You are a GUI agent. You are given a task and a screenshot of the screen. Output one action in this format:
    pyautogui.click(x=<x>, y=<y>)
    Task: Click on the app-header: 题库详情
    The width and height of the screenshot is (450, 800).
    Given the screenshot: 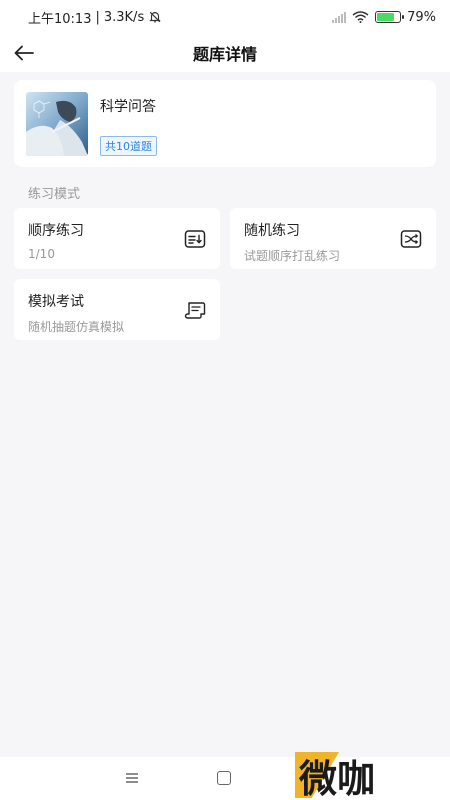 What is the action you would take?
    pyautogui.click(x=225, y=53)
    